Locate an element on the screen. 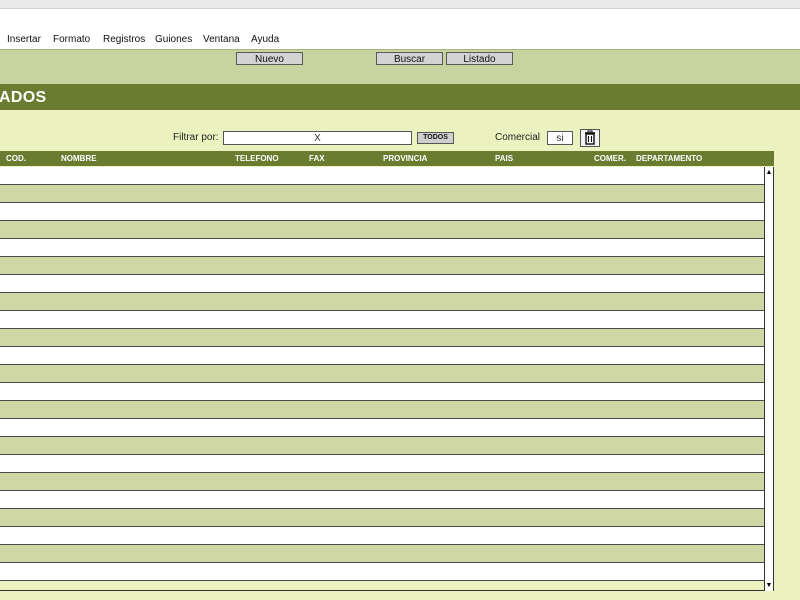 The width and height of the screenshot is (800, 600). menu-insertar: Insertar is located at coordinates (24, 39).